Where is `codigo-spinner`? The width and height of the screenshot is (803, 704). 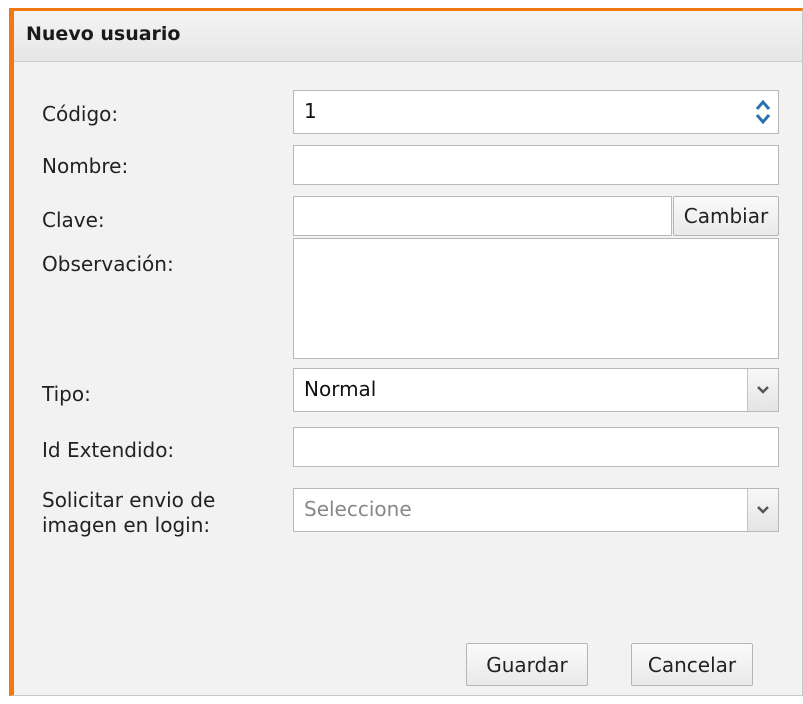
codigo-spinner is located at coordinates (763, 112).